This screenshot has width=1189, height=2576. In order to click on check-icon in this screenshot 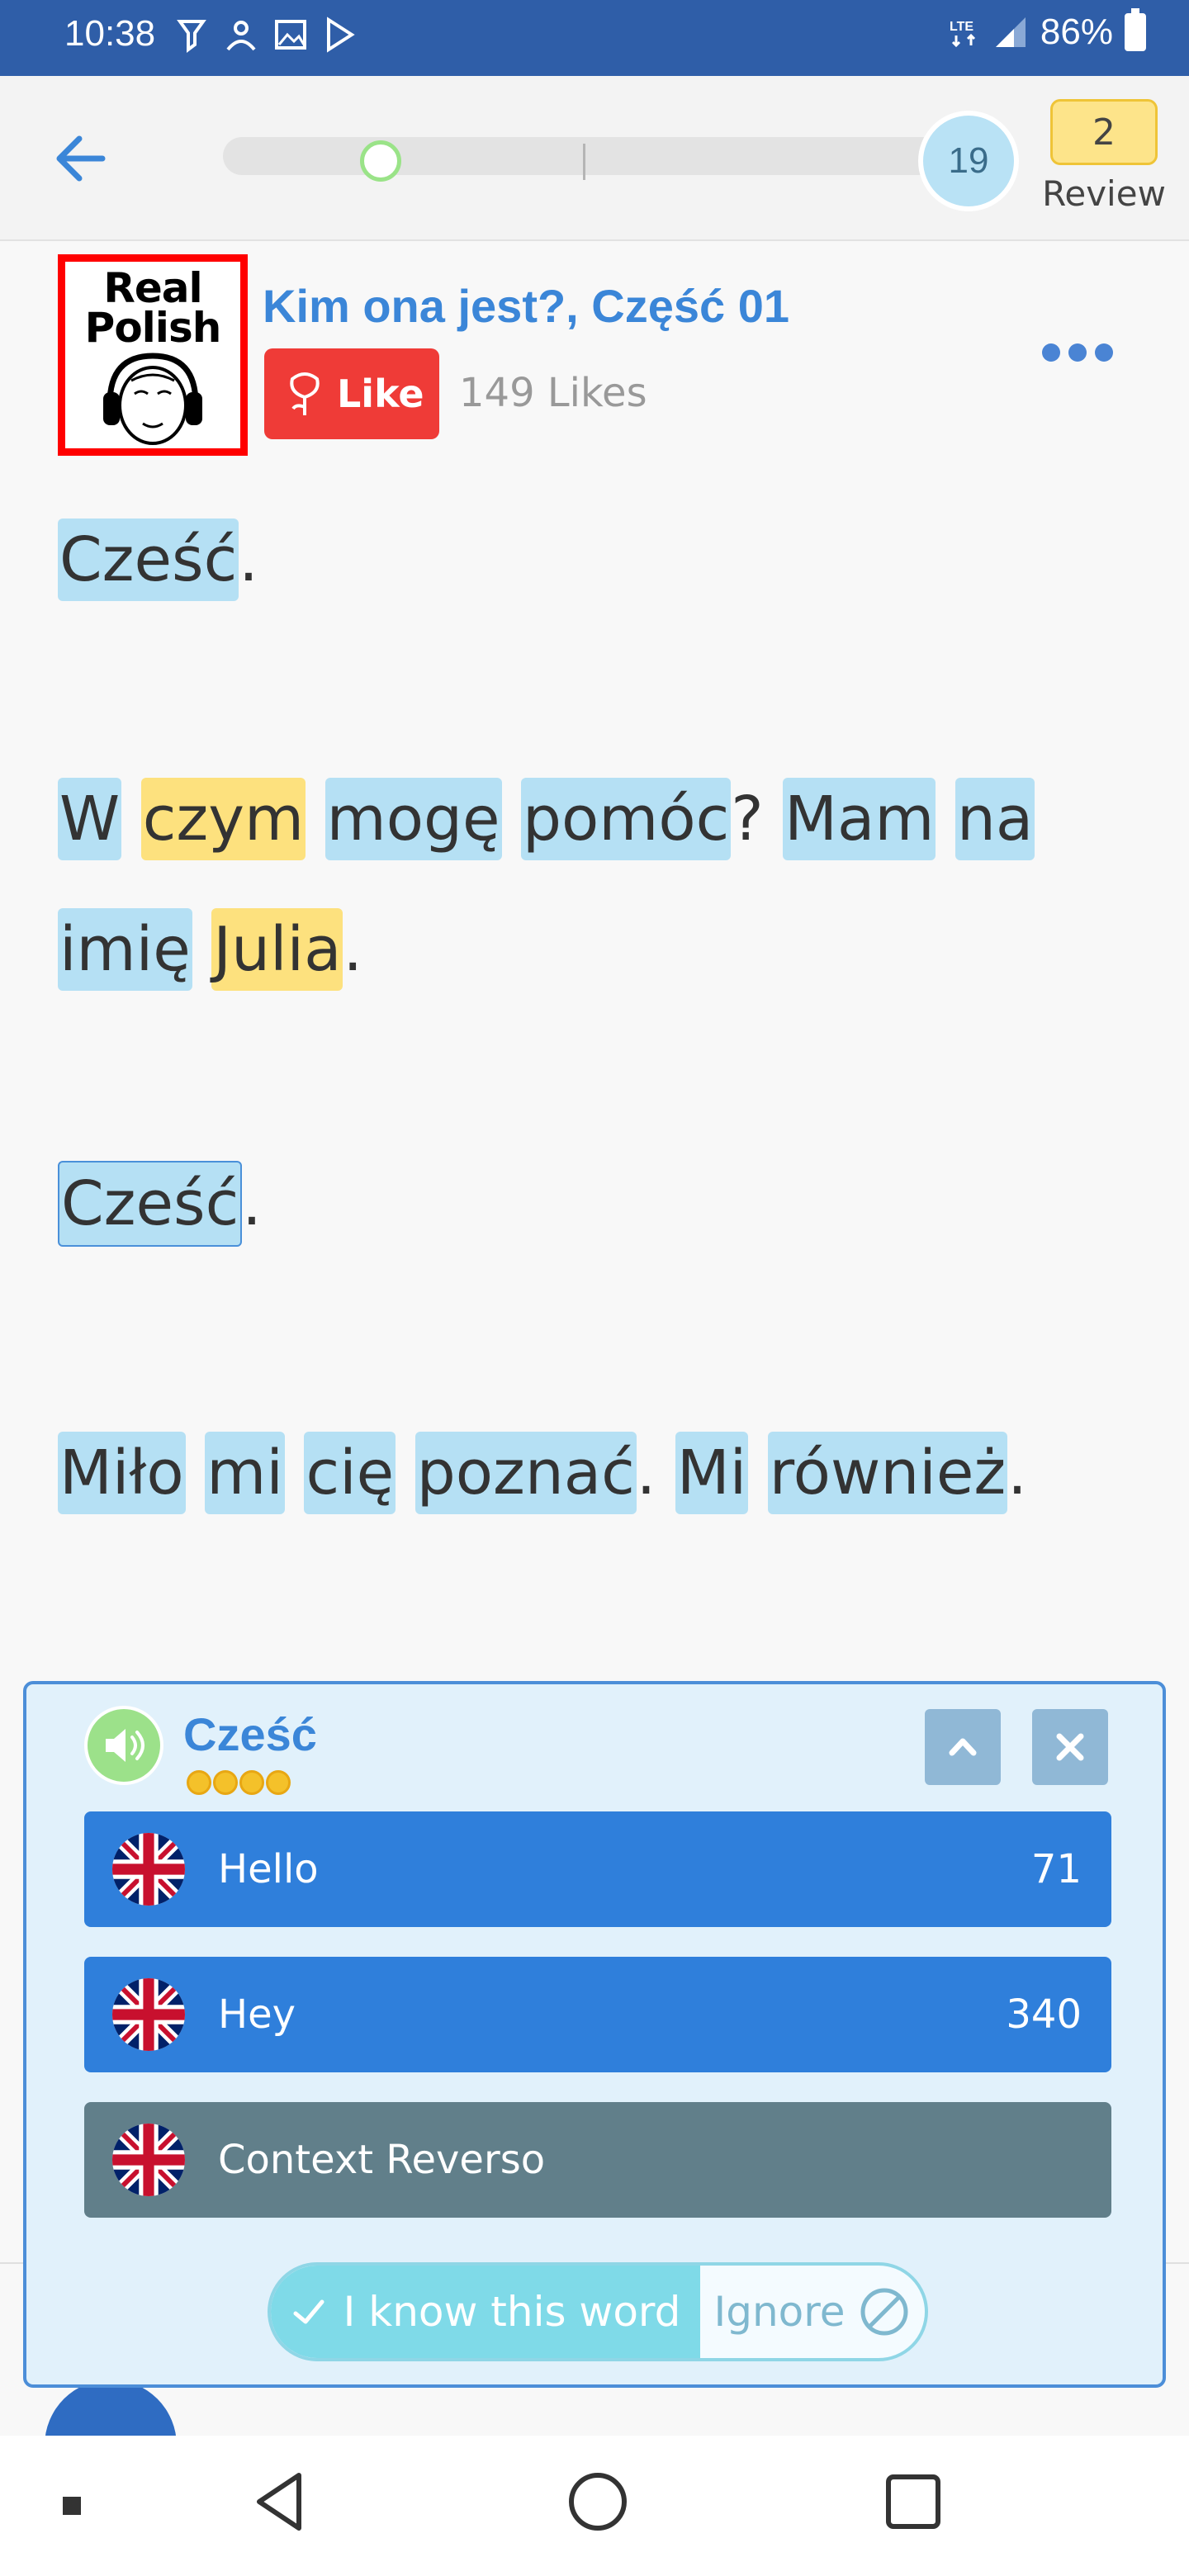, I will do `click(308, 2311)`.